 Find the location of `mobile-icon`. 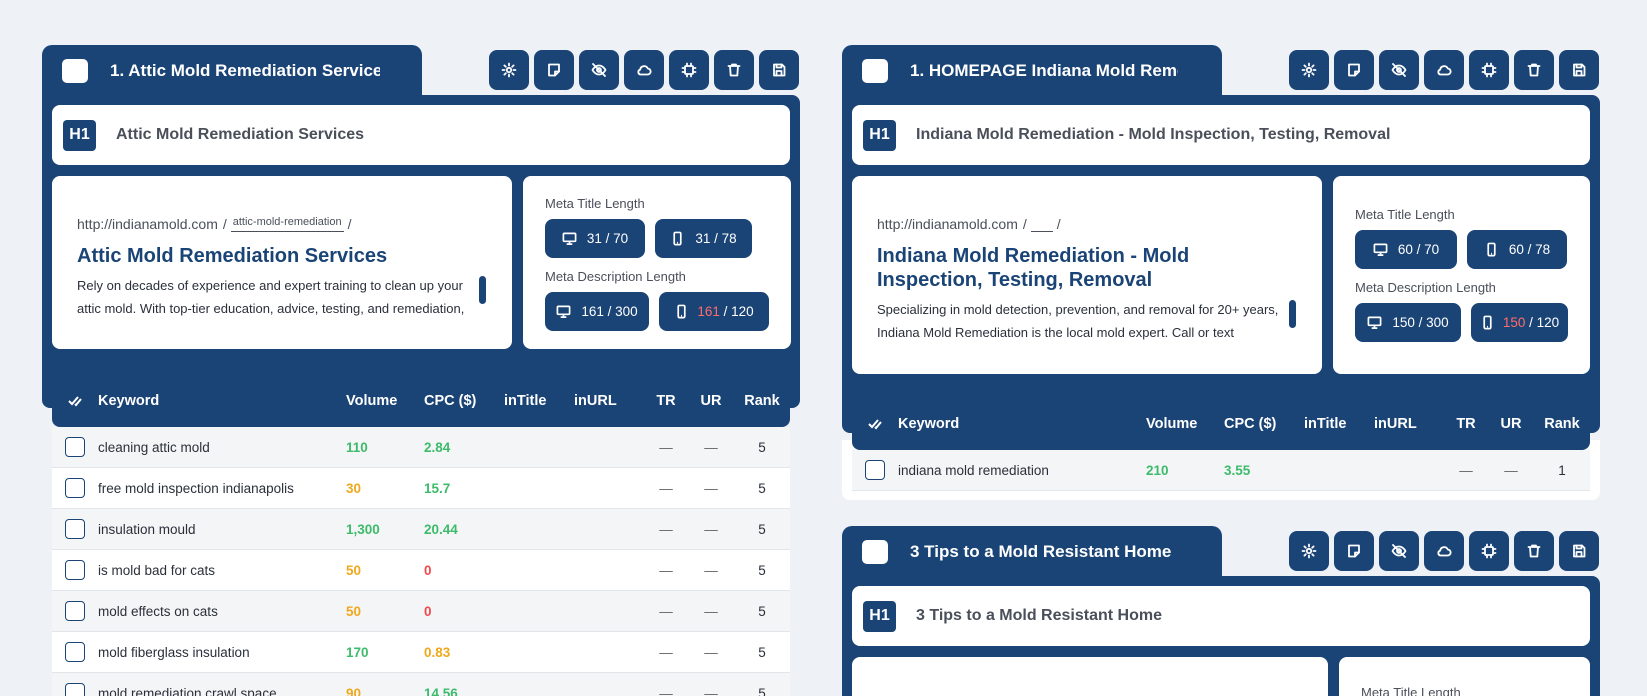

mobile-icon is located at coordinates (1491, 249).